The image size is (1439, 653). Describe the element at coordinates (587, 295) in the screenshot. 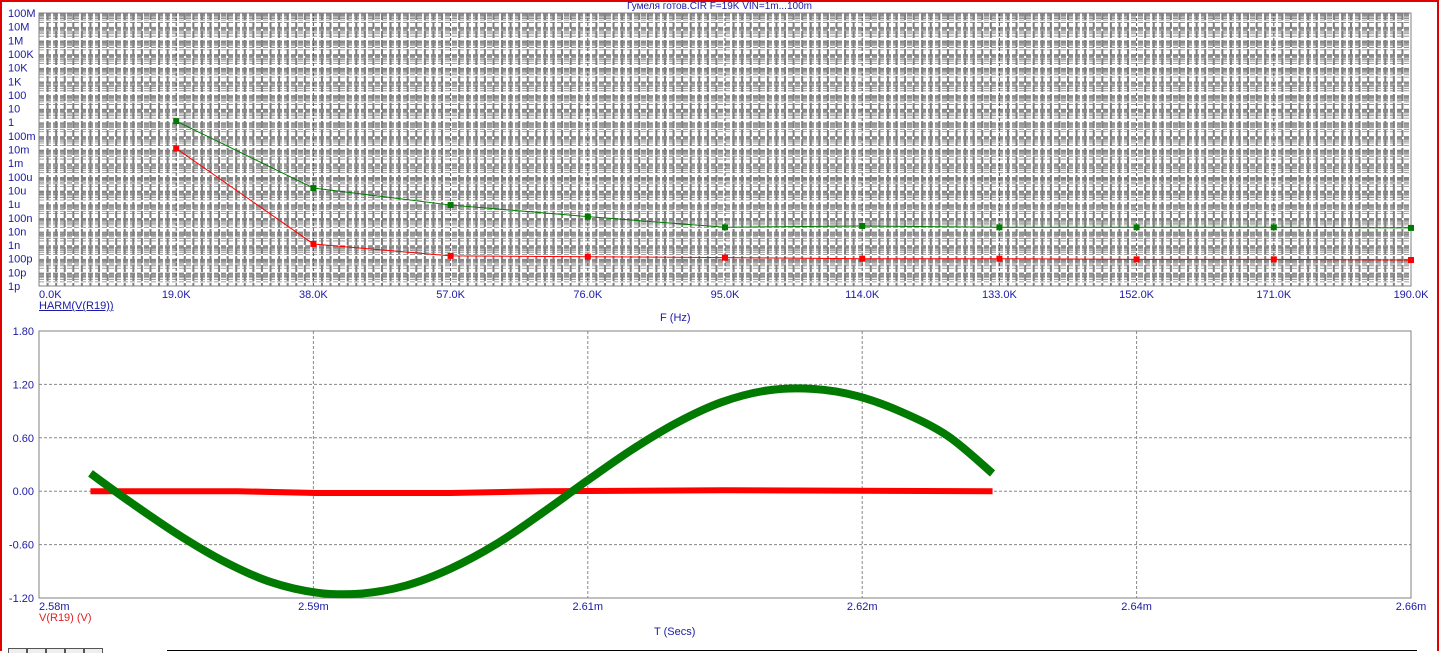

I see `x-tick-label: 76.0K` at that location.